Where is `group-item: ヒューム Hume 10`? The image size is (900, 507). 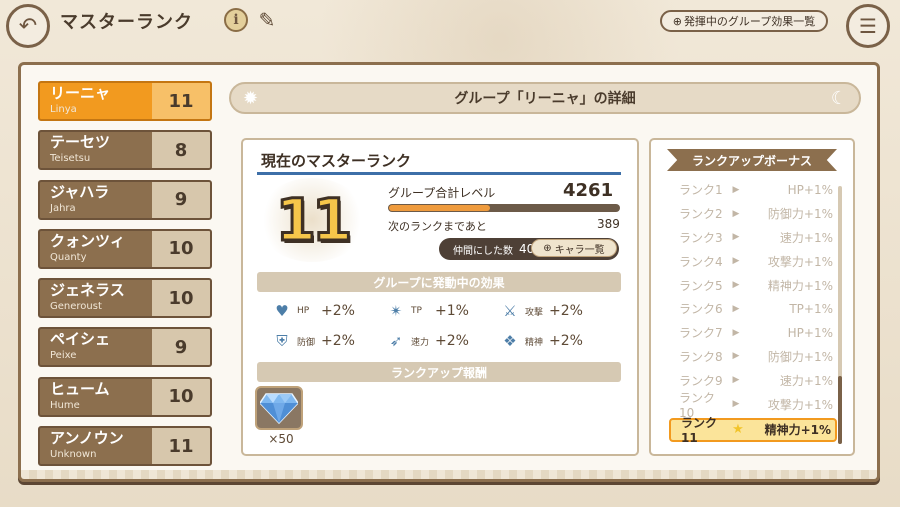
group-item: ヒューム Hume 10 is located at coordinates (125, 396).